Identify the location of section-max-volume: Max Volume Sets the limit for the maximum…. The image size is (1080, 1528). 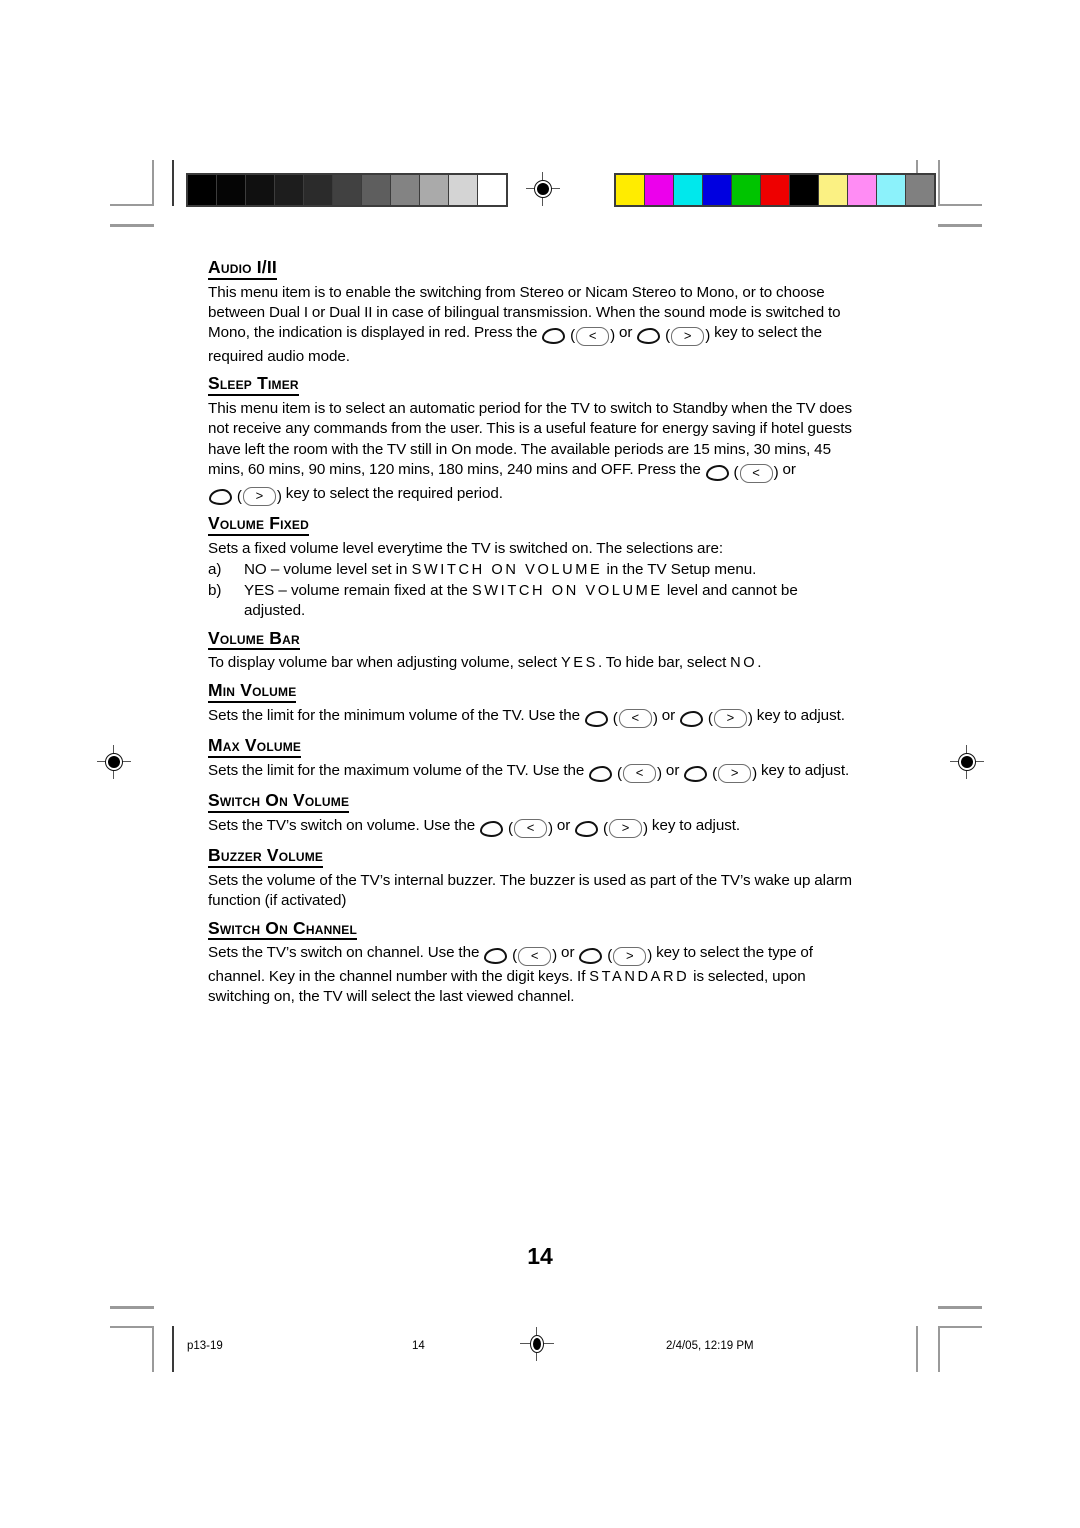
(532, 759).